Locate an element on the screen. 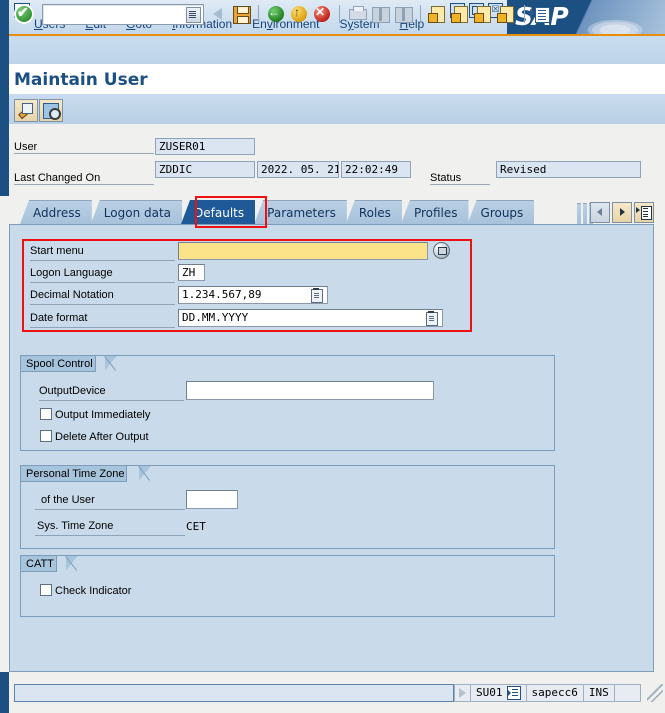 The height and width of the screenshot is (713, 665). date-format-input: DD.MM.YYYY is located at coordinates (310, 318).